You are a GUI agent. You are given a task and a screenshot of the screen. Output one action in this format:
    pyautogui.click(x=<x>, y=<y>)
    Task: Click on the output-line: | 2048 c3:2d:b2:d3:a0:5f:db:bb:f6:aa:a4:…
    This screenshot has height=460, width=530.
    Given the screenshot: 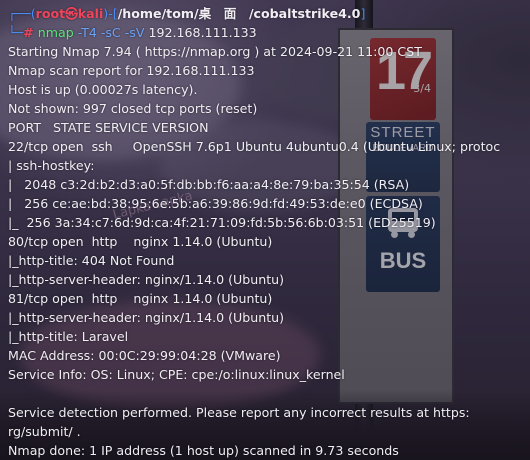 What is the action you would take?
    pyautogui.click(x=209, y=184)
    